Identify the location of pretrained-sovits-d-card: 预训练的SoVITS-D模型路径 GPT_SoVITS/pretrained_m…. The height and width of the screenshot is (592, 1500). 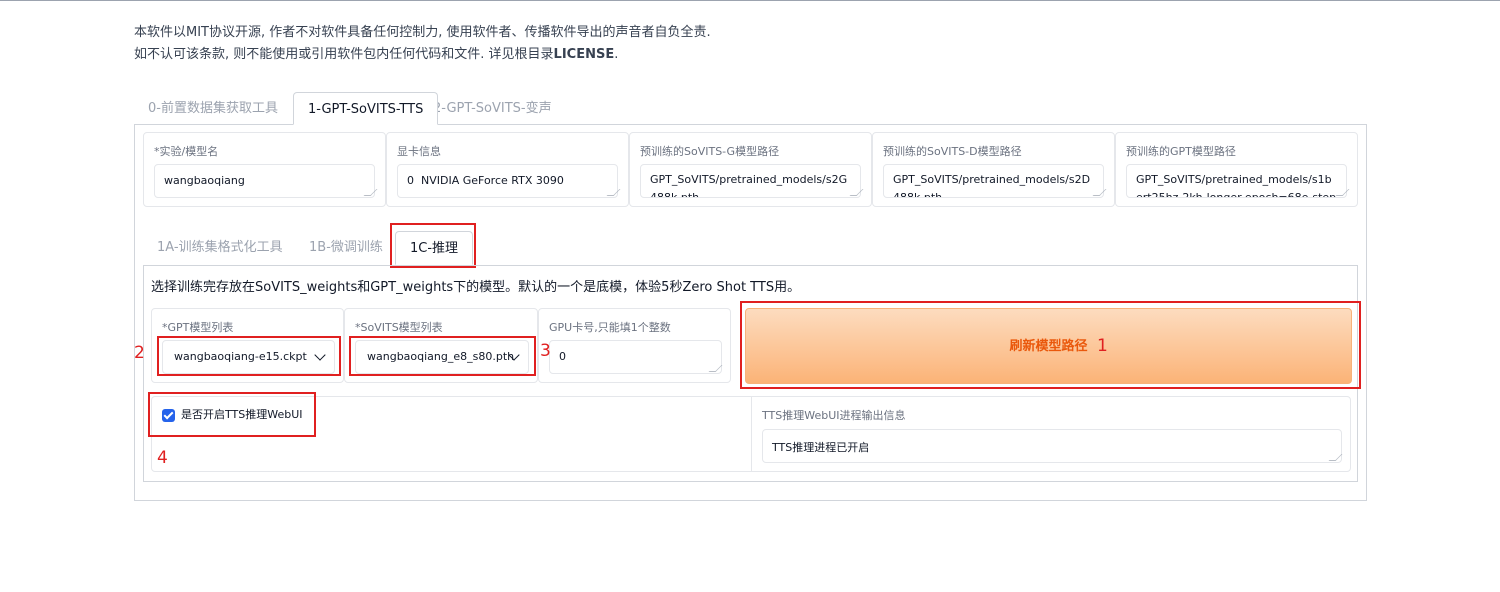
(993, 169).